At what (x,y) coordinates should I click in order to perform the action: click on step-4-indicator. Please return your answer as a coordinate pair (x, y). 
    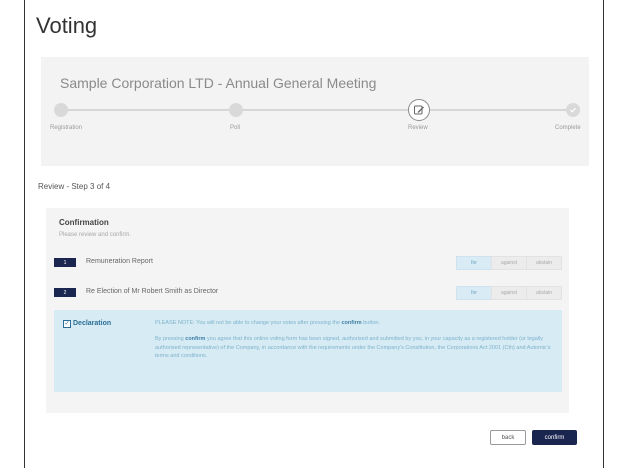
    Looking at the image, I should click on (573, 110).